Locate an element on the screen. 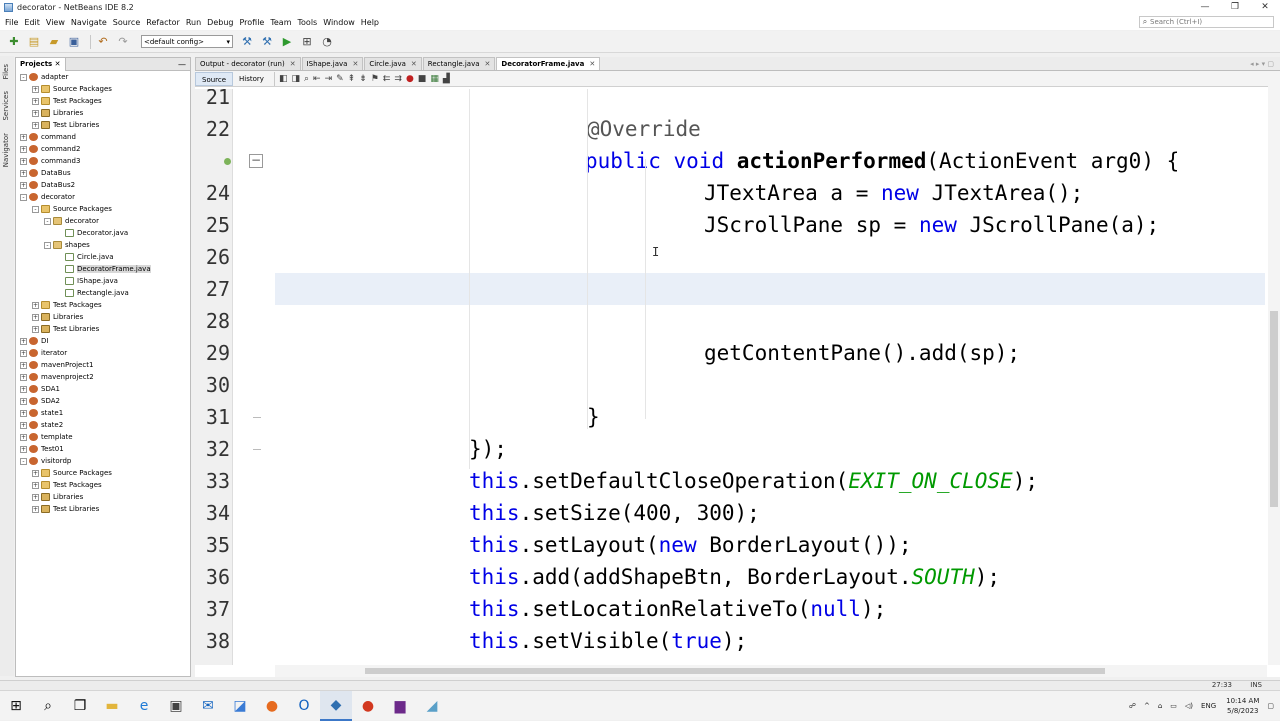 Image resolution: width=1280 pixels, height=721 pixels. battery-icon: ▭ is located at coordinates (1173, 706).